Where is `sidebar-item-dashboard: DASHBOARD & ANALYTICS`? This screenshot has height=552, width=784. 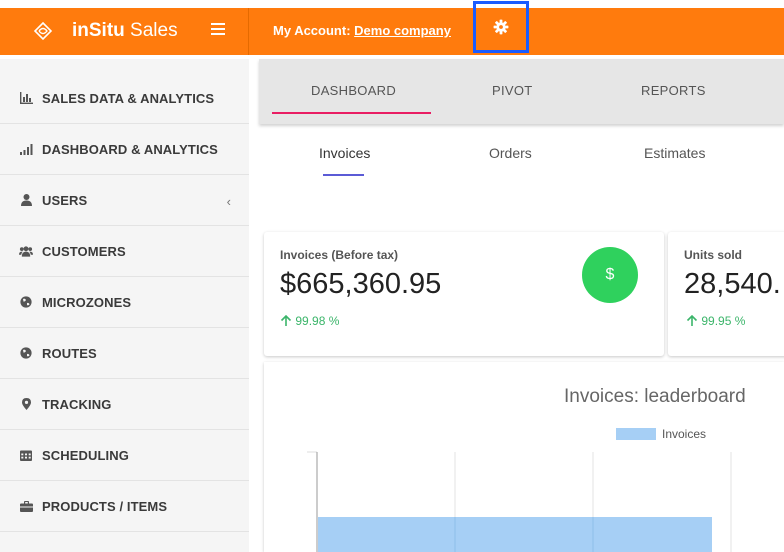 sidebar-item-dashboard: DASHBOARD & ANALYTICS is located at coordinates (124, 149).